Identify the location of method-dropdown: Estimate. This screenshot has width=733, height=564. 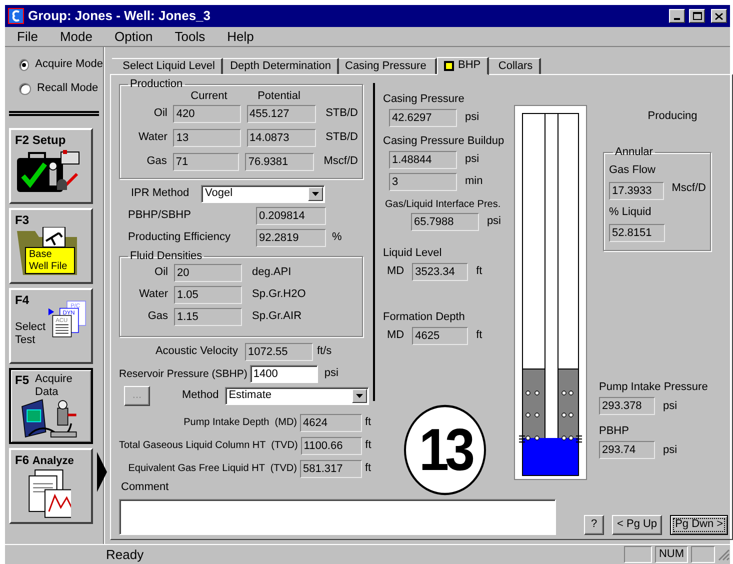
(296, 396).